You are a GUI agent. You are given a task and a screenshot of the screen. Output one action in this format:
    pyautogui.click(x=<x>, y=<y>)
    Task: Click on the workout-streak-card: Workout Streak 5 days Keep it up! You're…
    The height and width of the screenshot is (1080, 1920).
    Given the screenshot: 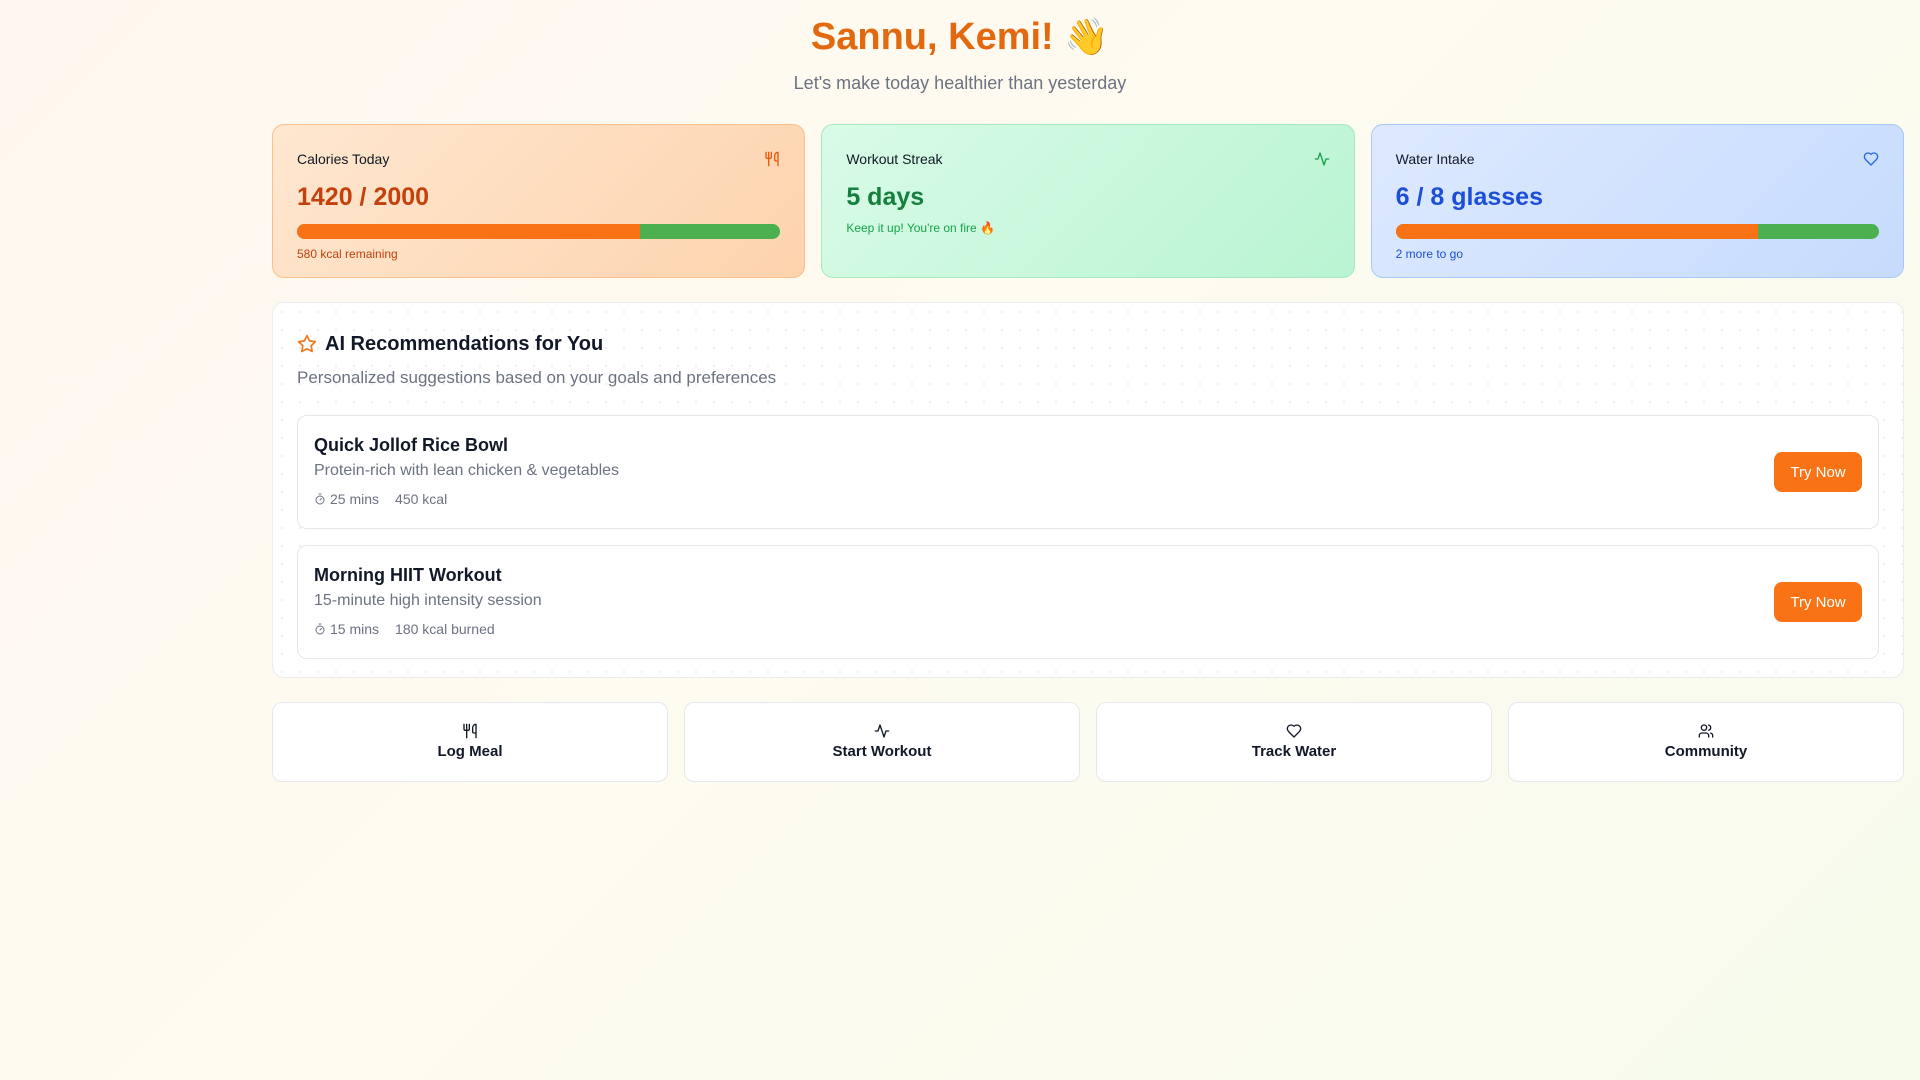 What is the action you would take?
    pyautogui.click(x=1088, y=201)
    